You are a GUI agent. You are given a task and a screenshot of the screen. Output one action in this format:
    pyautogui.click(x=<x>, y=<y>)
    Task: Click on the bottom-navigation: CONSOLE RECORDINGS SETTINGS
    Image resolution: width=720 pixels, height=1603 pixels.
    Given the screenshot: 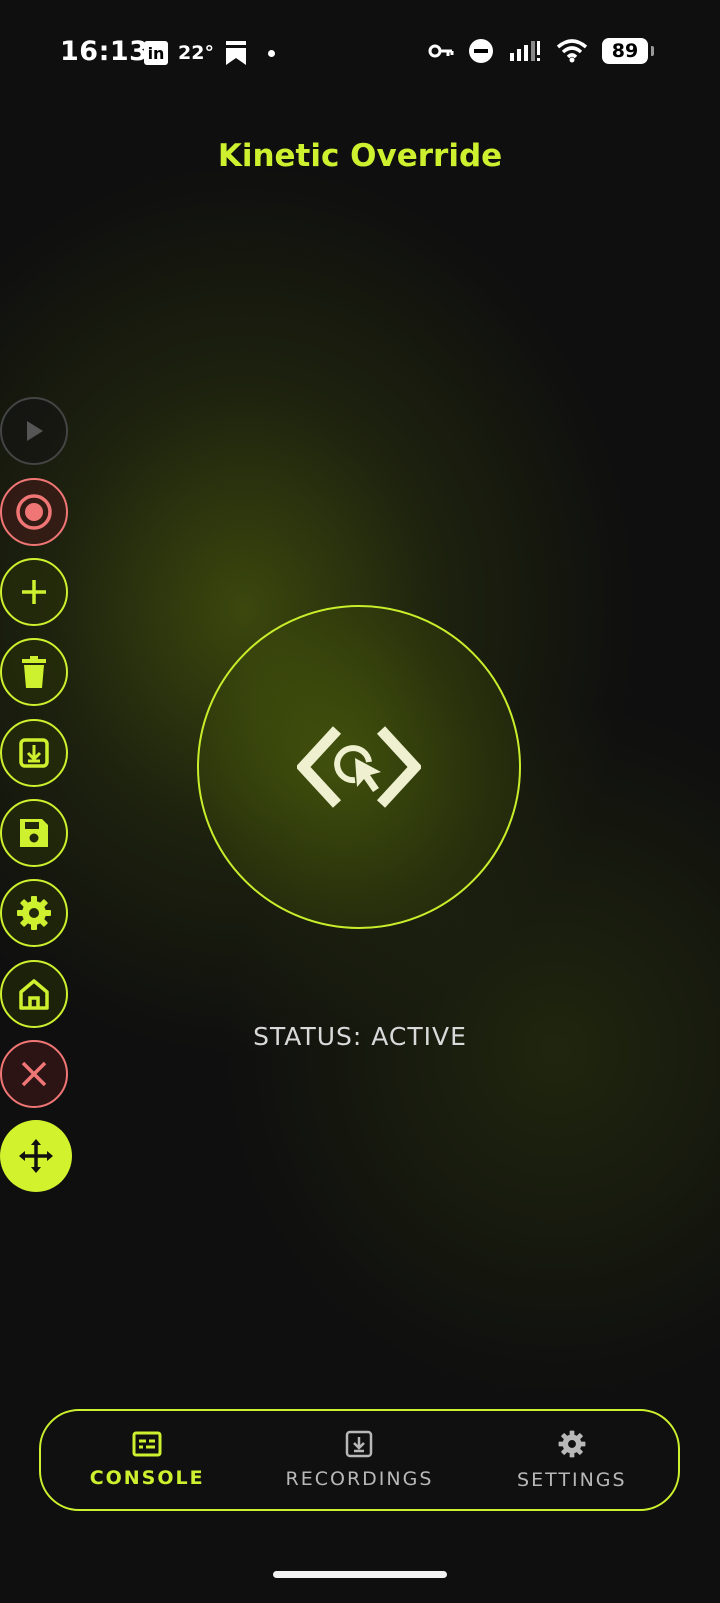 What is the action you would take?
    pyautogui.click(x=359, y=1460)
    